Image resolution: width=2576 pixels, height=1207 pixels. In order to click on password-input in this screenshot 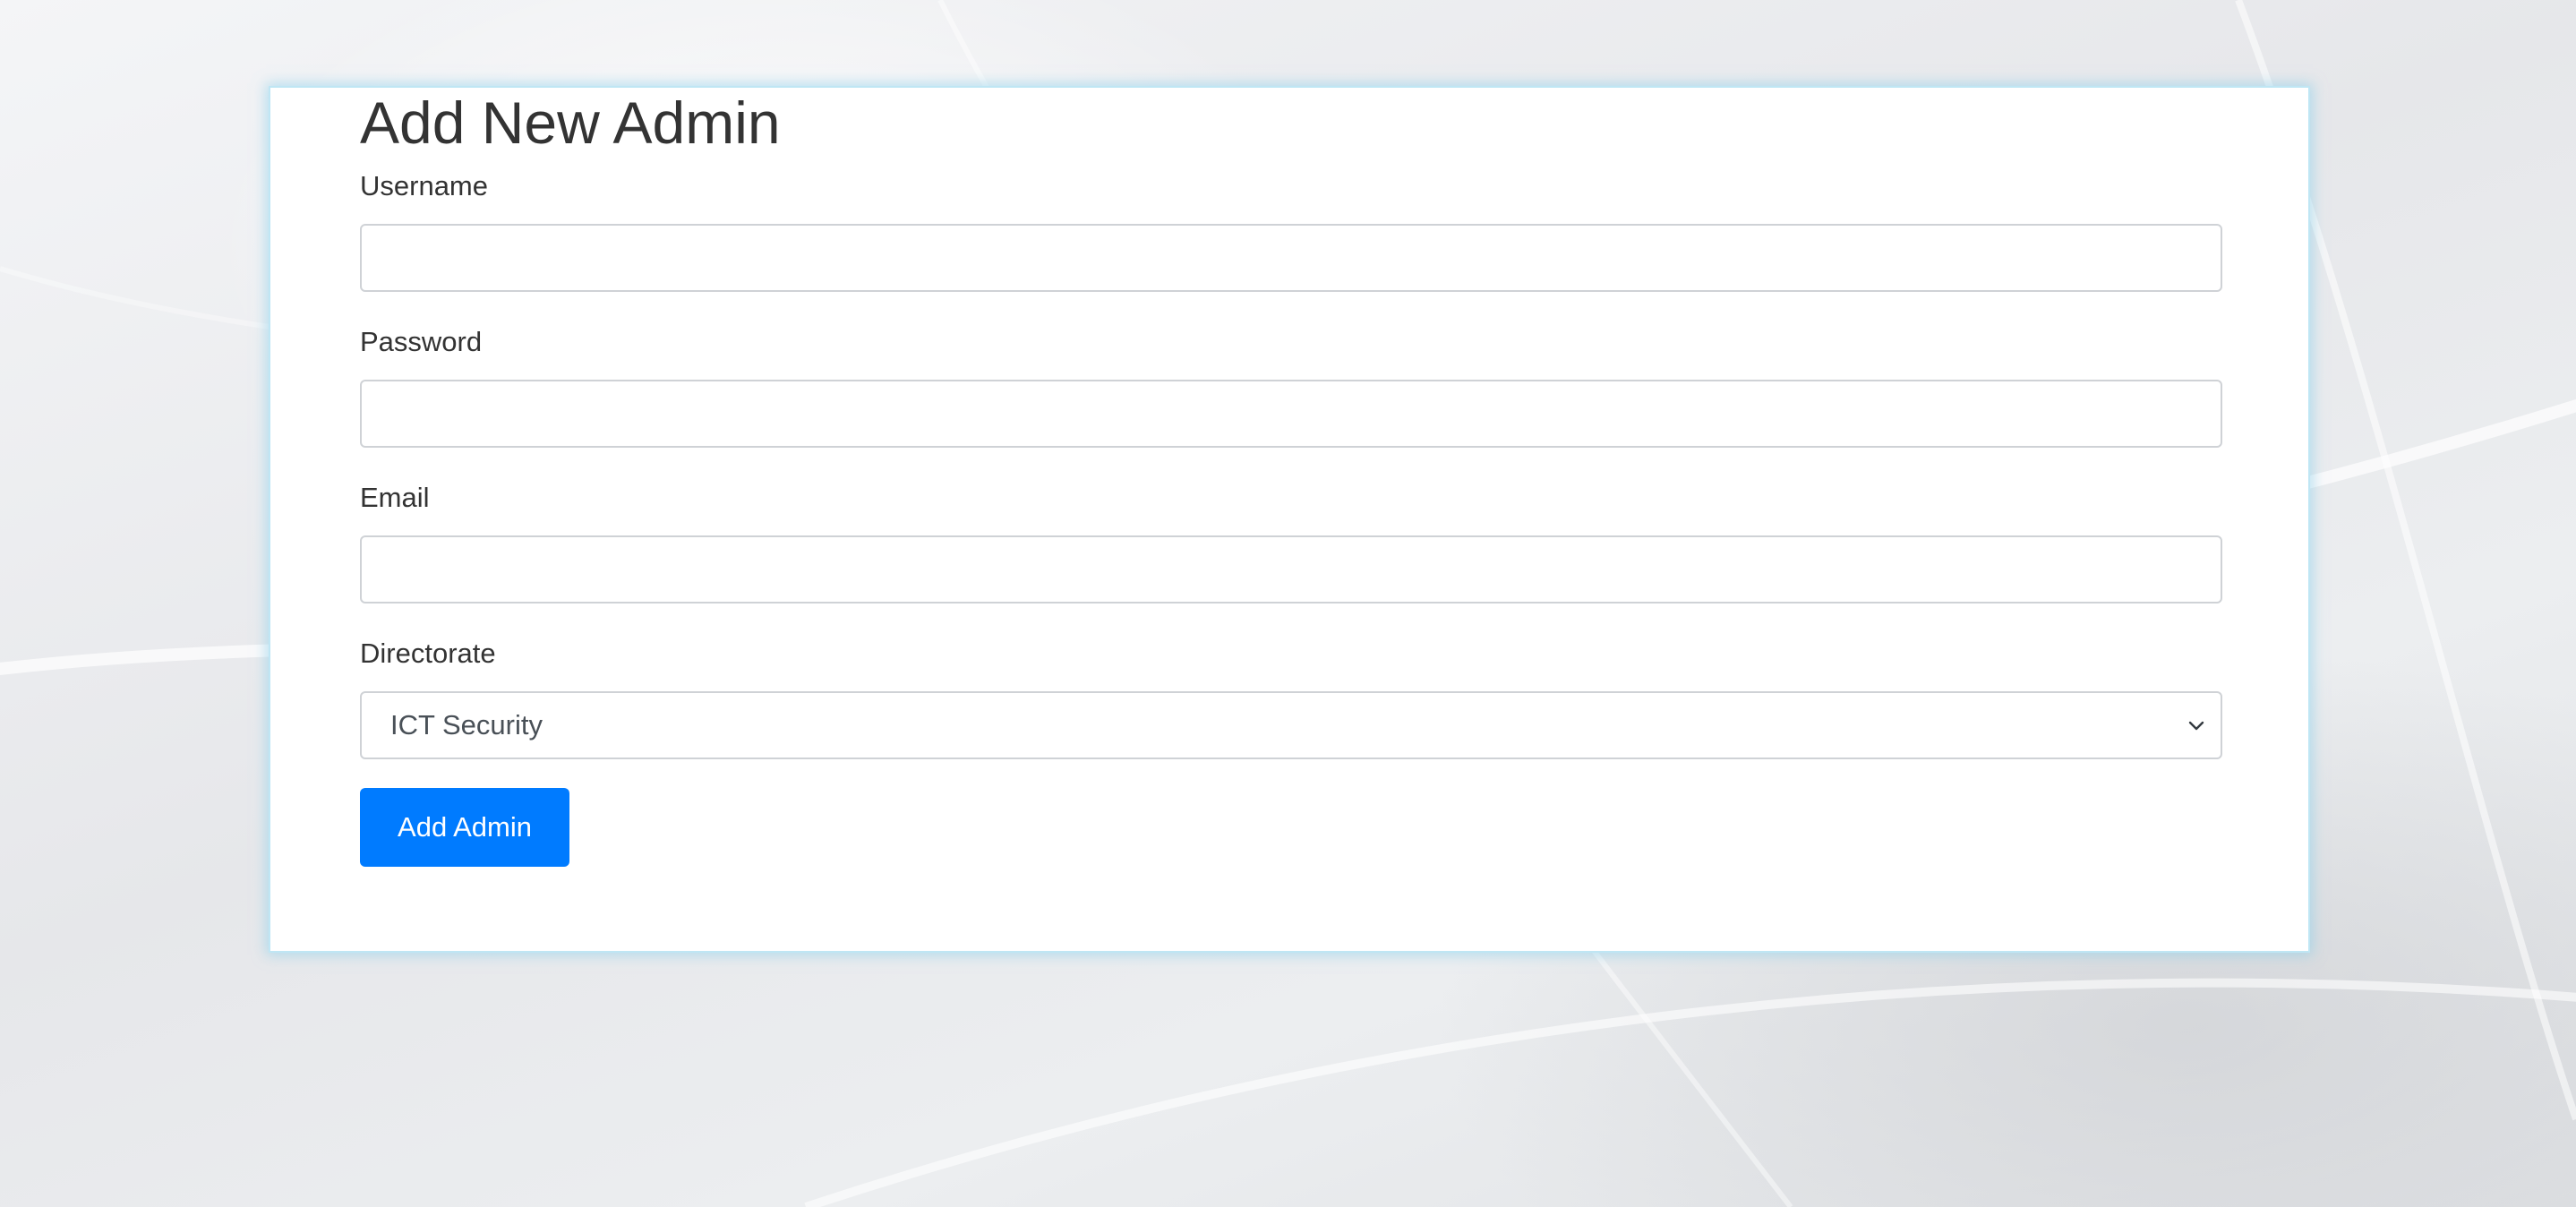, I will do `click(1291, 414)`.